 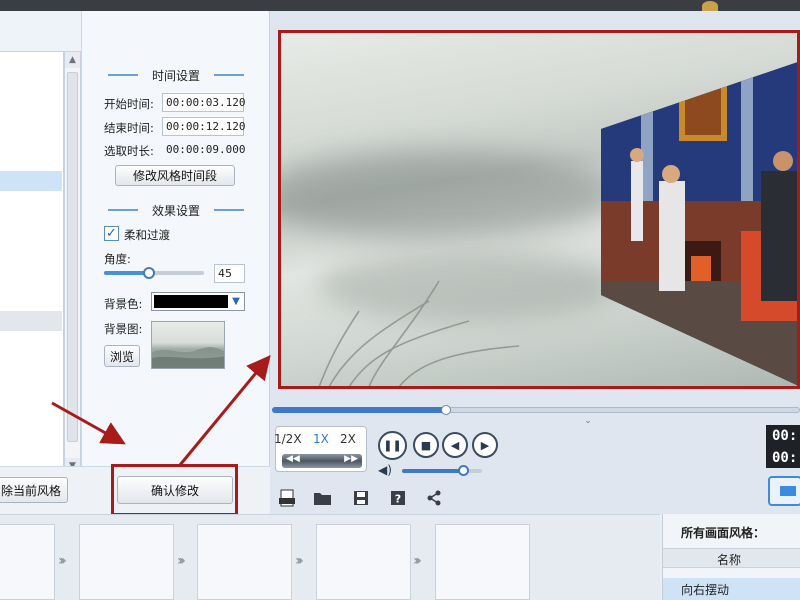 I want to click on save-icon, so click(x=361, y=498).